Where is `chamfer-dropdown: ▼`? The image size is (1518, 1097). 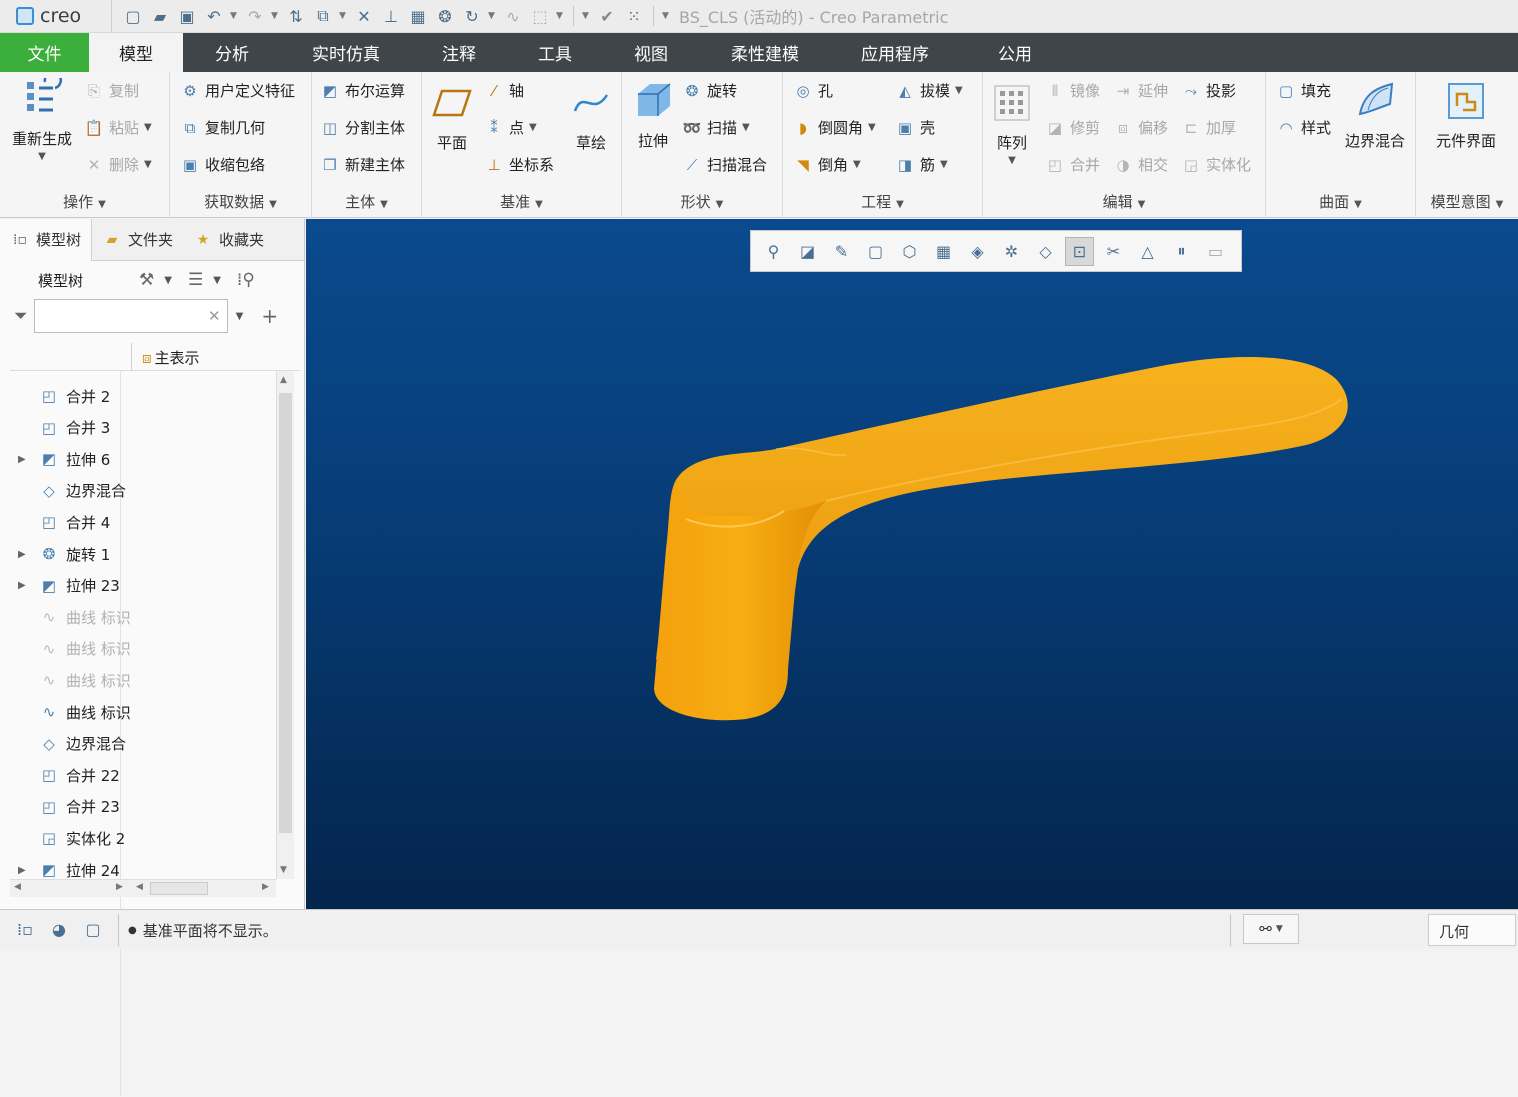
chamfer-dropdown: ▼ is located at coordinates (857, 164).